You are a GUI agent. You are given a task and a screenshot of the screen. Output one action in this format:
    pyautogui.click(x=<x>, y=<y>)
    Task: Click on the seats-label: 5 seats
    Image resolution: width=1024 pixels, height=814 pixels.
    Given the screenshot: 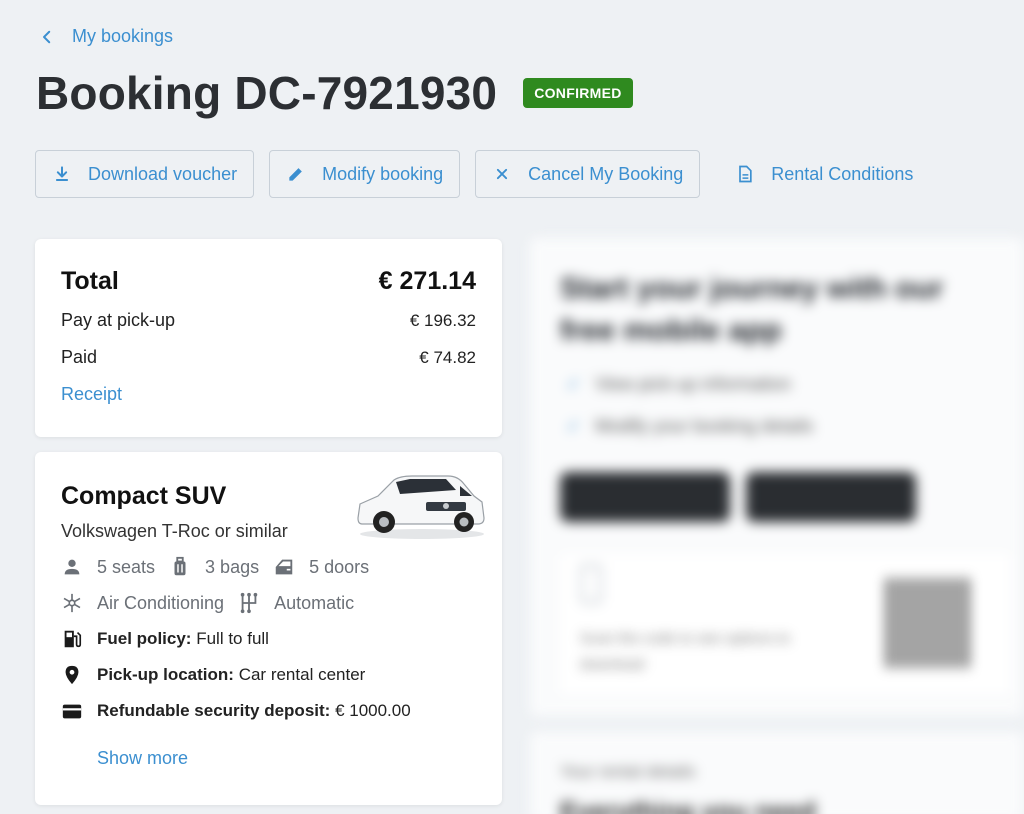 What is the action you would take?
    pyautogui.click(x=126, y=566)
    